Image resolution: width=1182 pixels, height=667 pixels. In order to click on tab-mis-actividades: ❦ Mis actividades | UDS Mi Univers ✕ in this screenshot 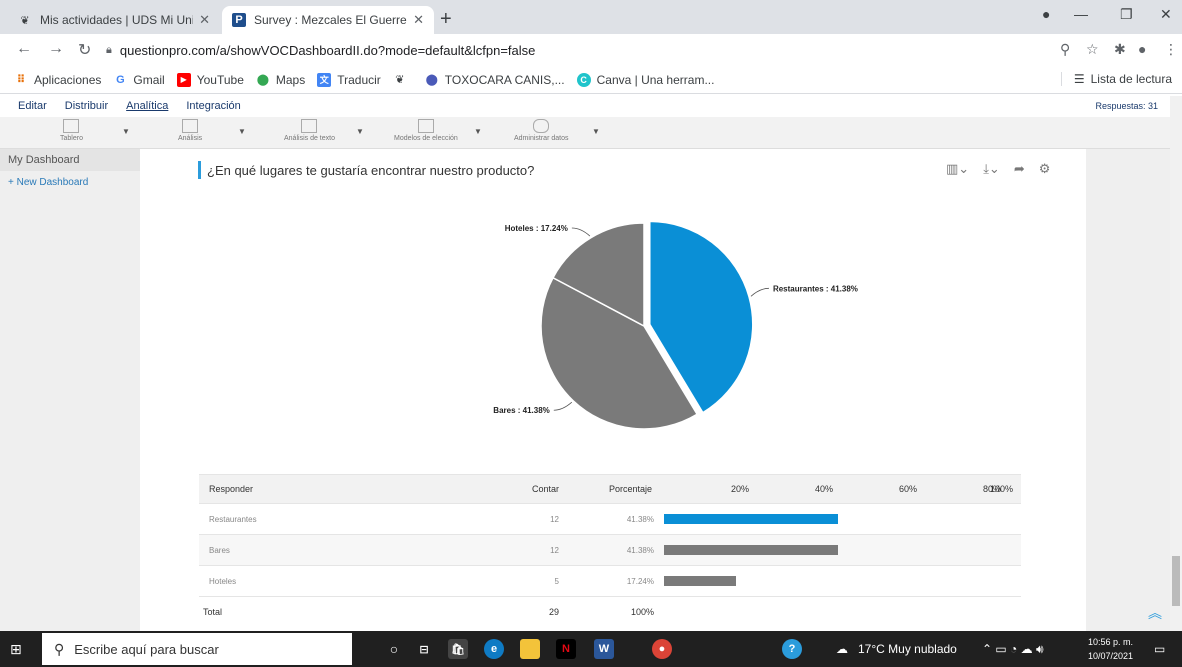, I will do `click(114, 20)`.